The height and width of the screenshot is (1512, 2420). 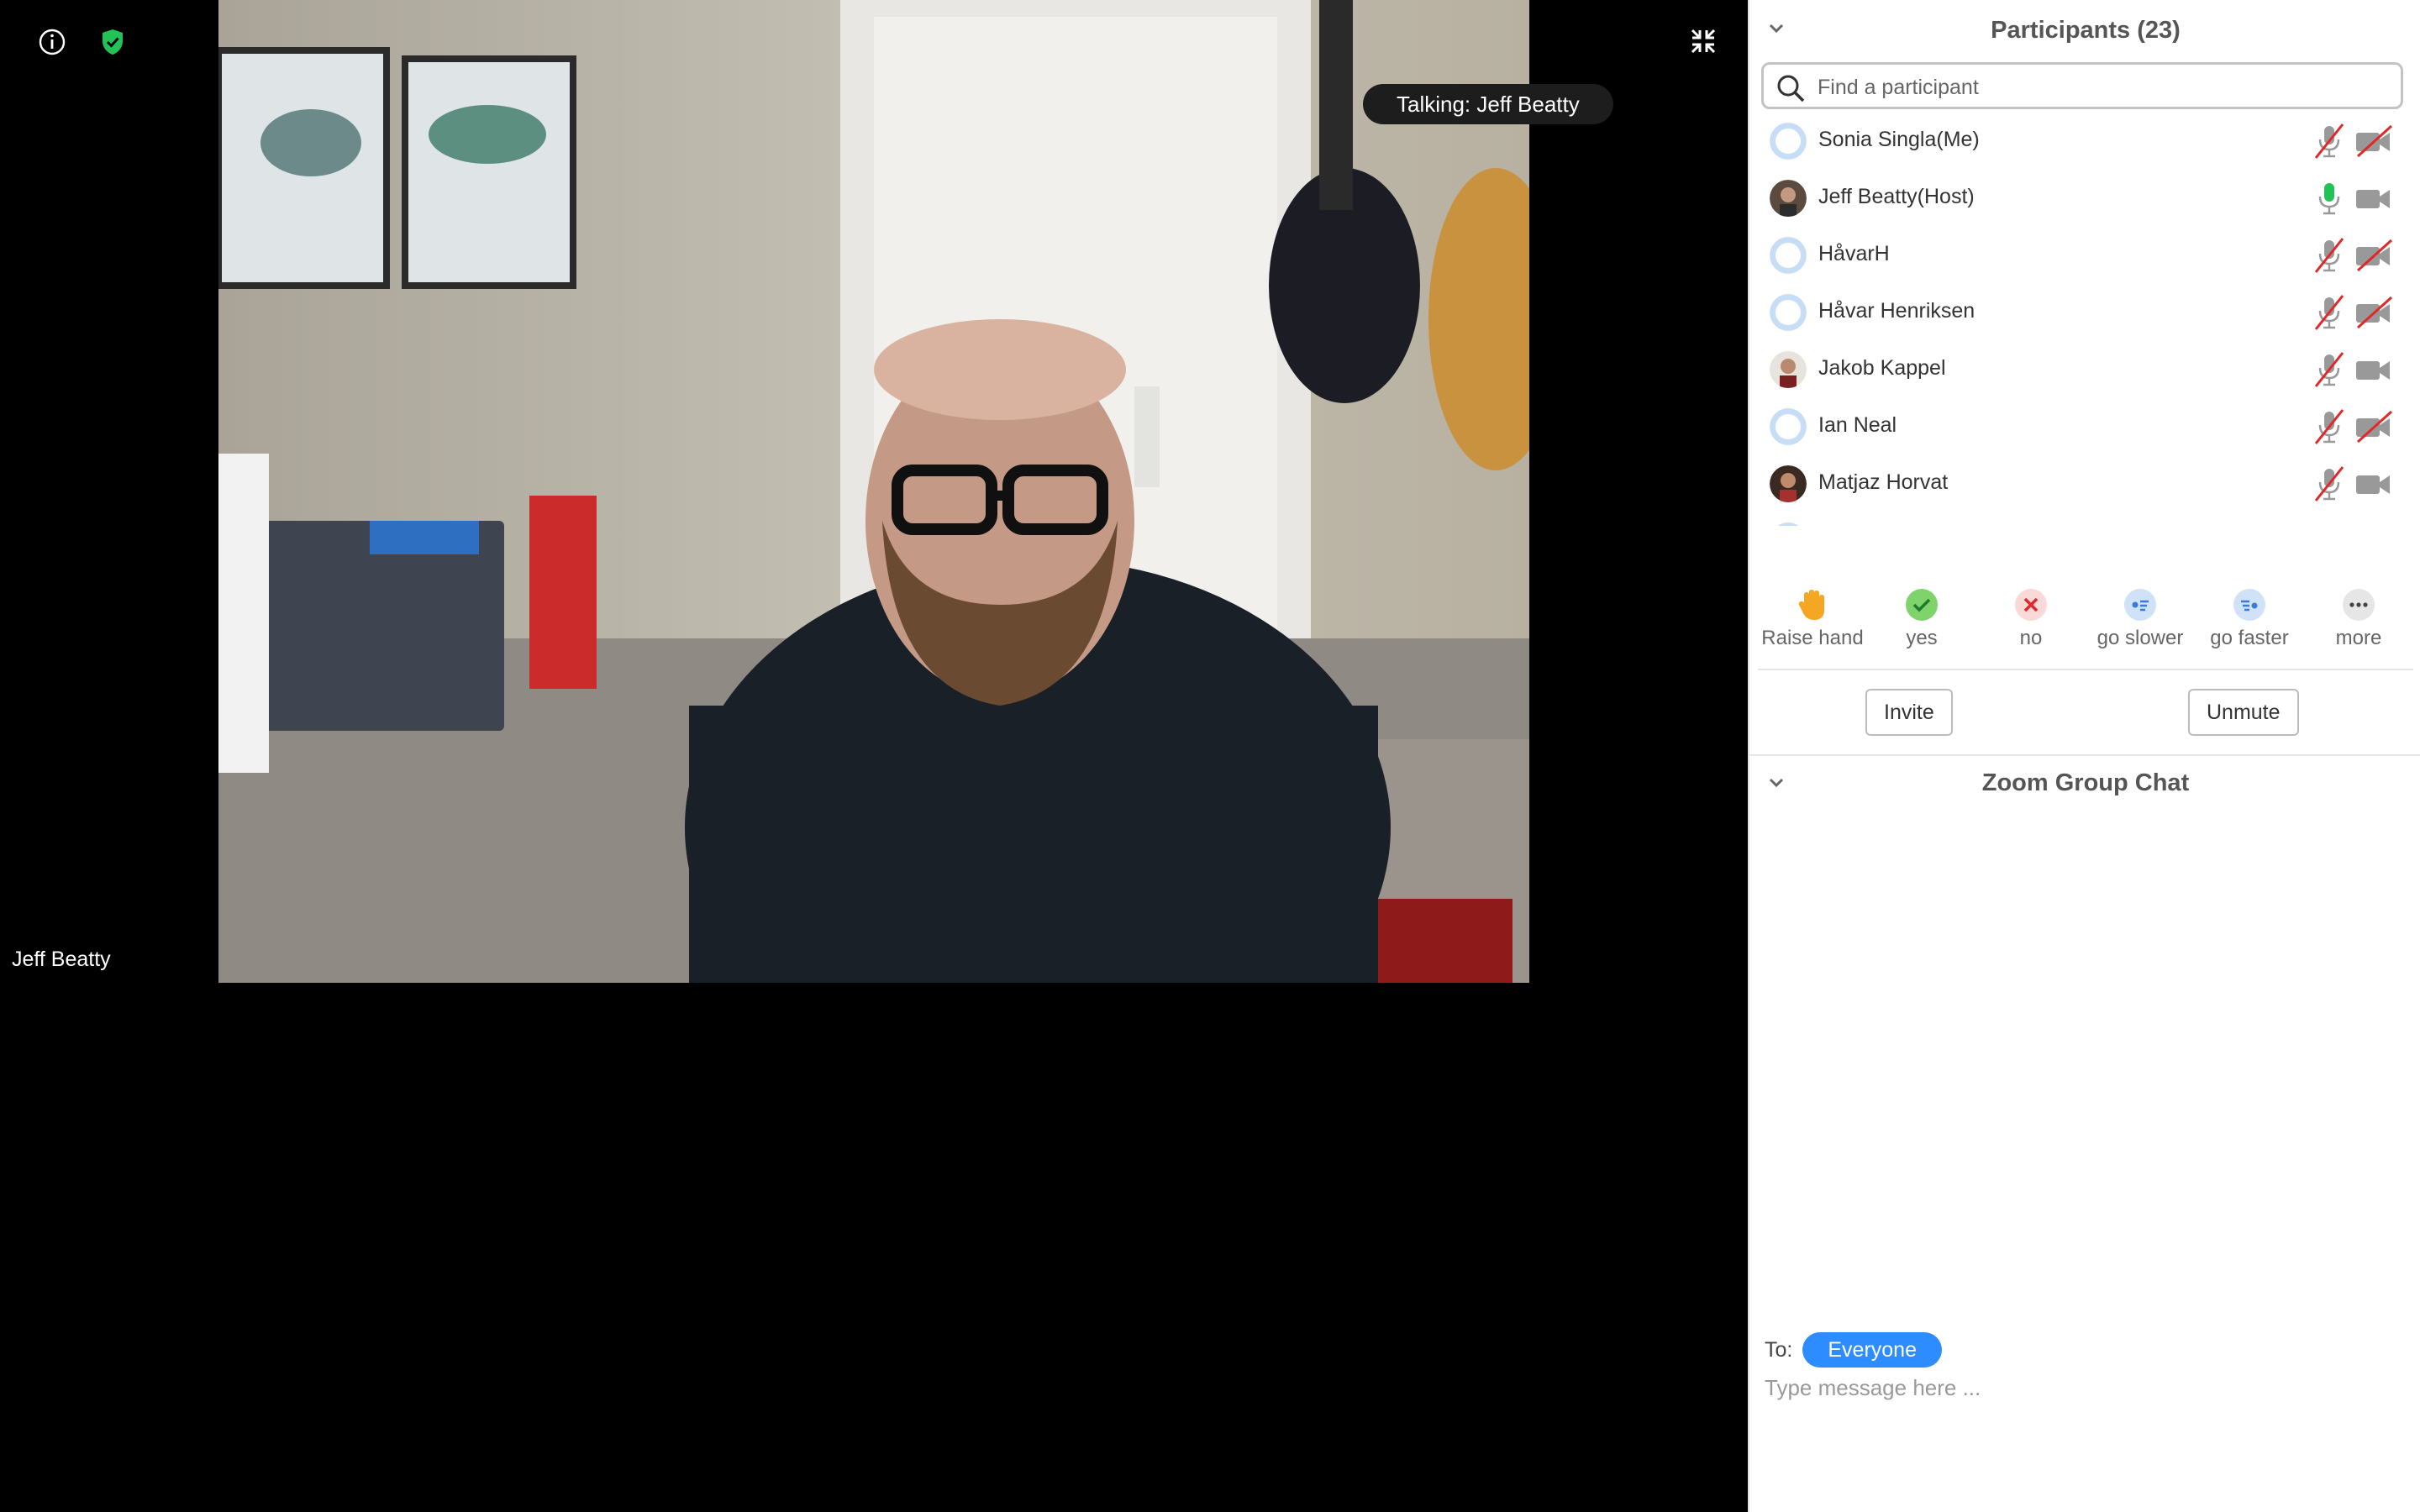 What do you see at coordinates (1812, 638) in the screenshot?
I see `reaction-label: Raise hand` at bounding box center [1812, 638].